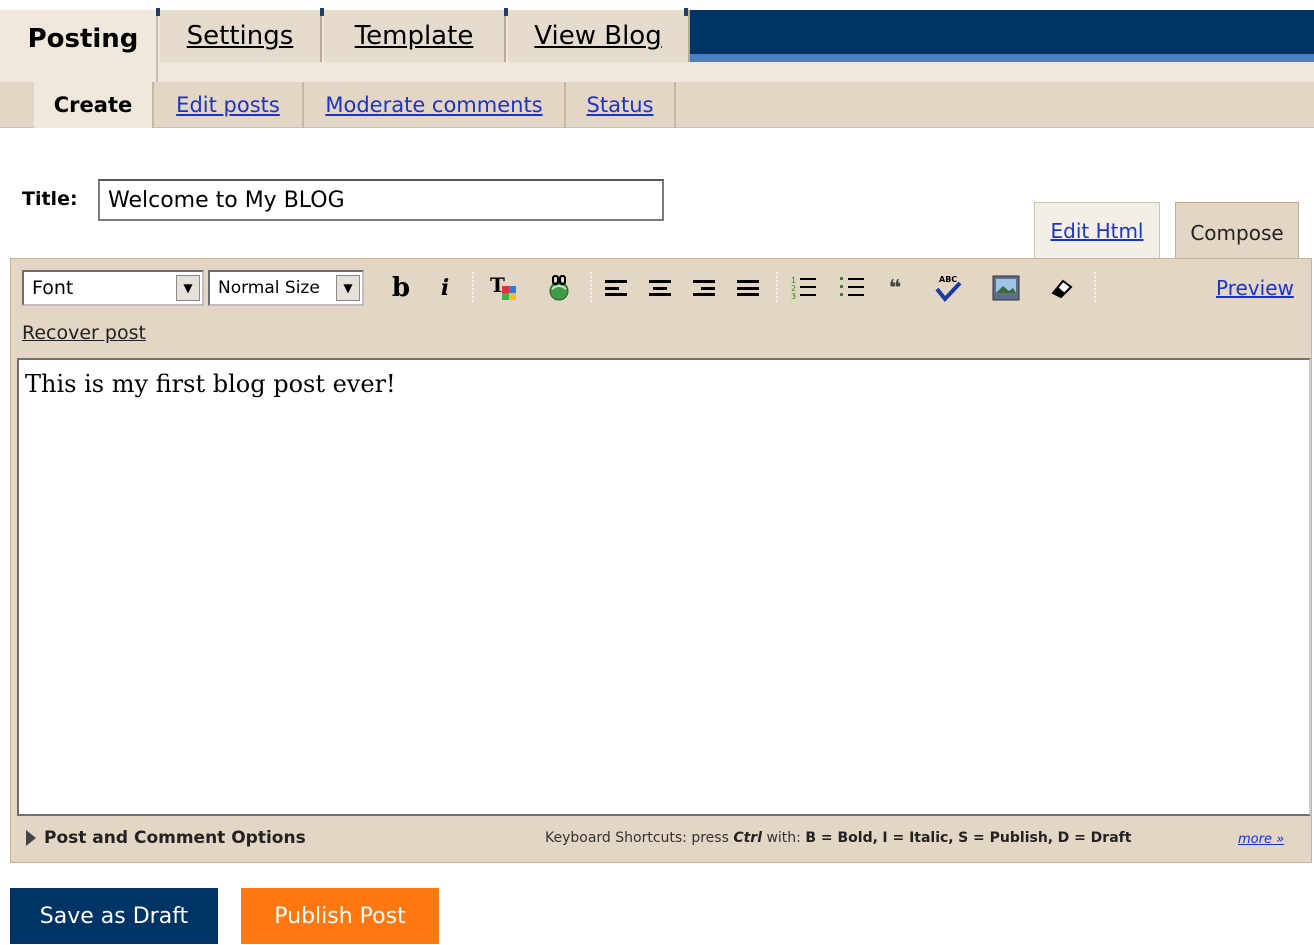 This screenshot has width=1314, height=945. I want to click on align-left-icon, so click(616, 288).